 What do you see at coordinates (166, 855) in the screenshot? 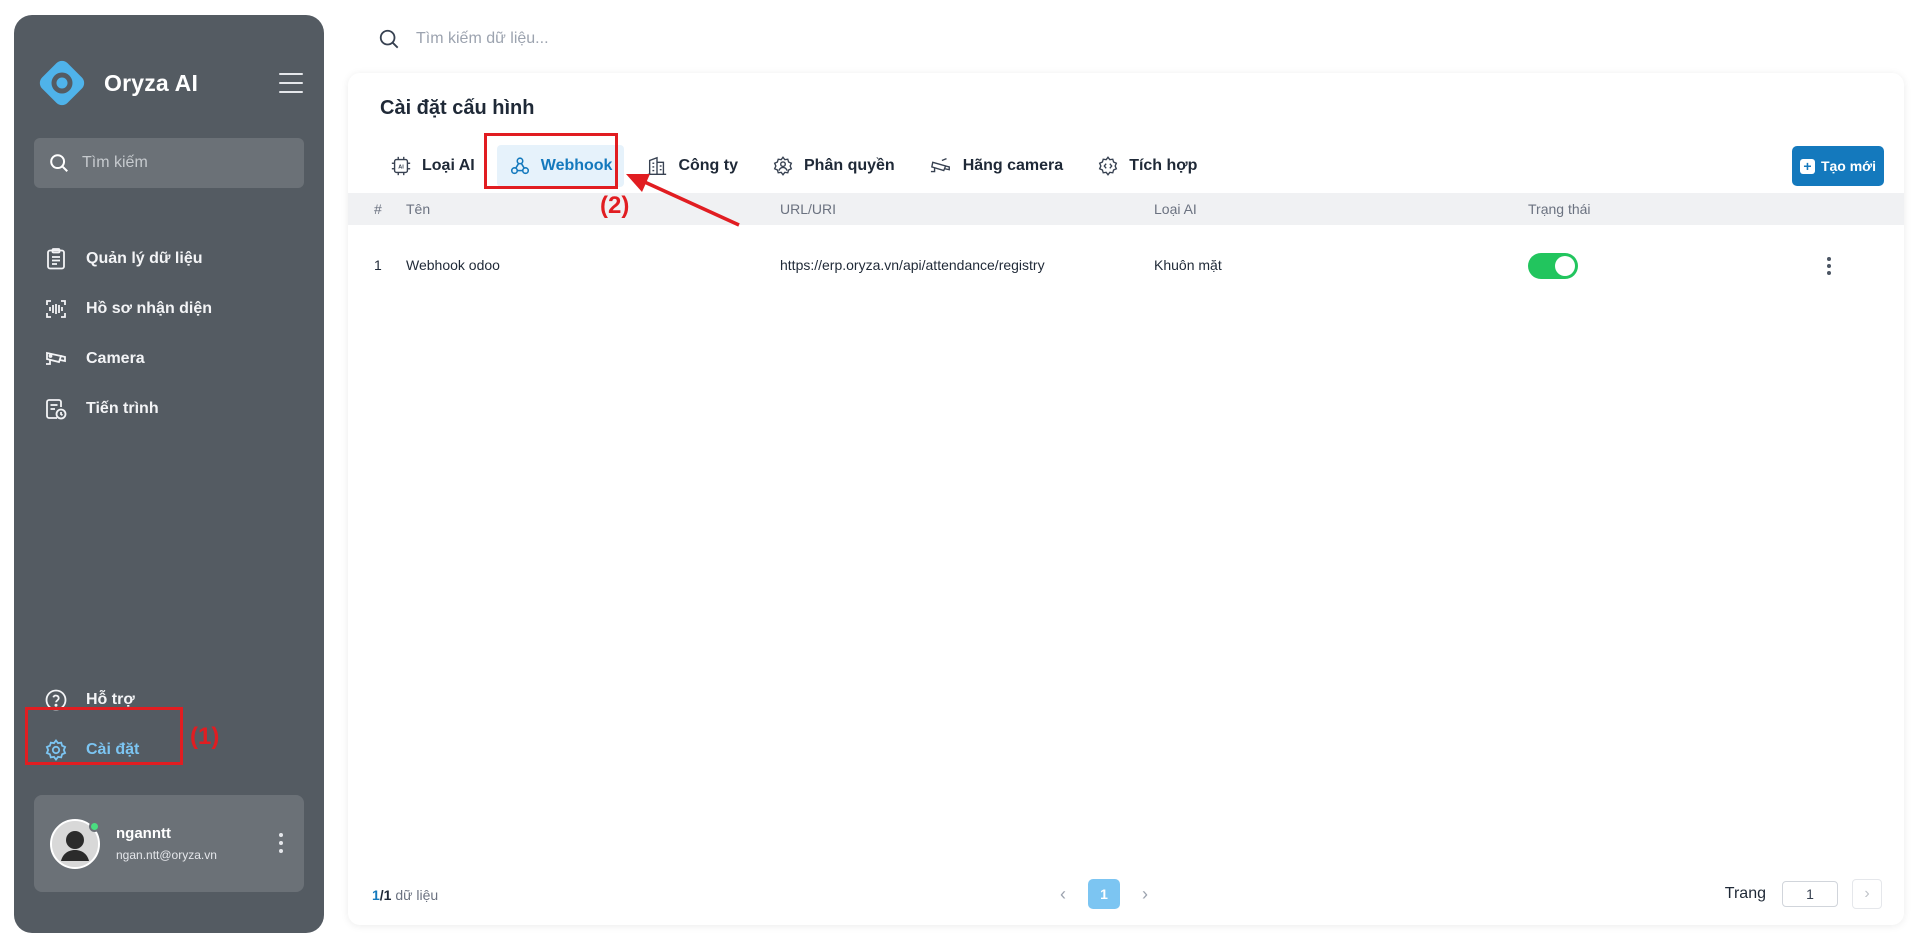
I see `user-email: ngan.ntt@oryza.vn` at bounding box center [166, 855].